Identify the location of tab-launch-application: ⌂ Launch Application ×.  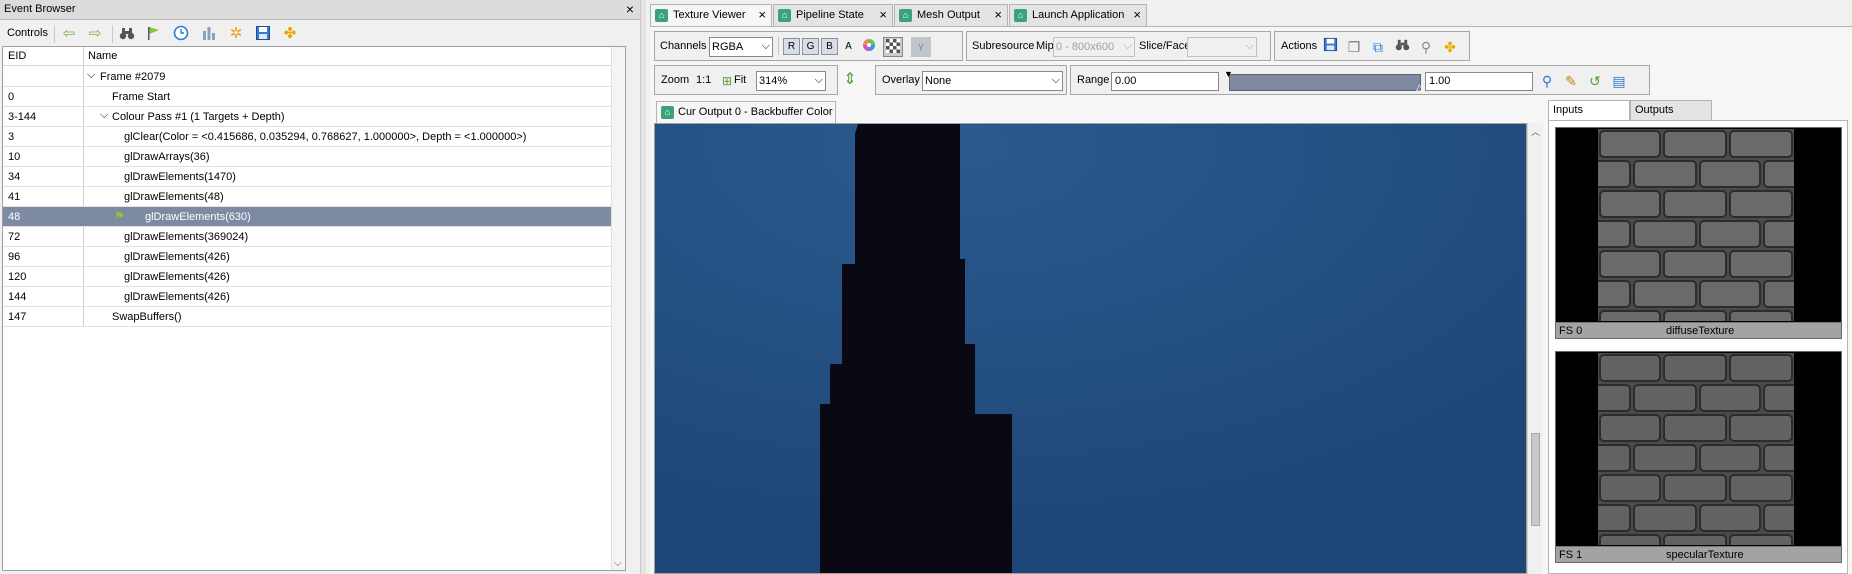
(1078, 15).